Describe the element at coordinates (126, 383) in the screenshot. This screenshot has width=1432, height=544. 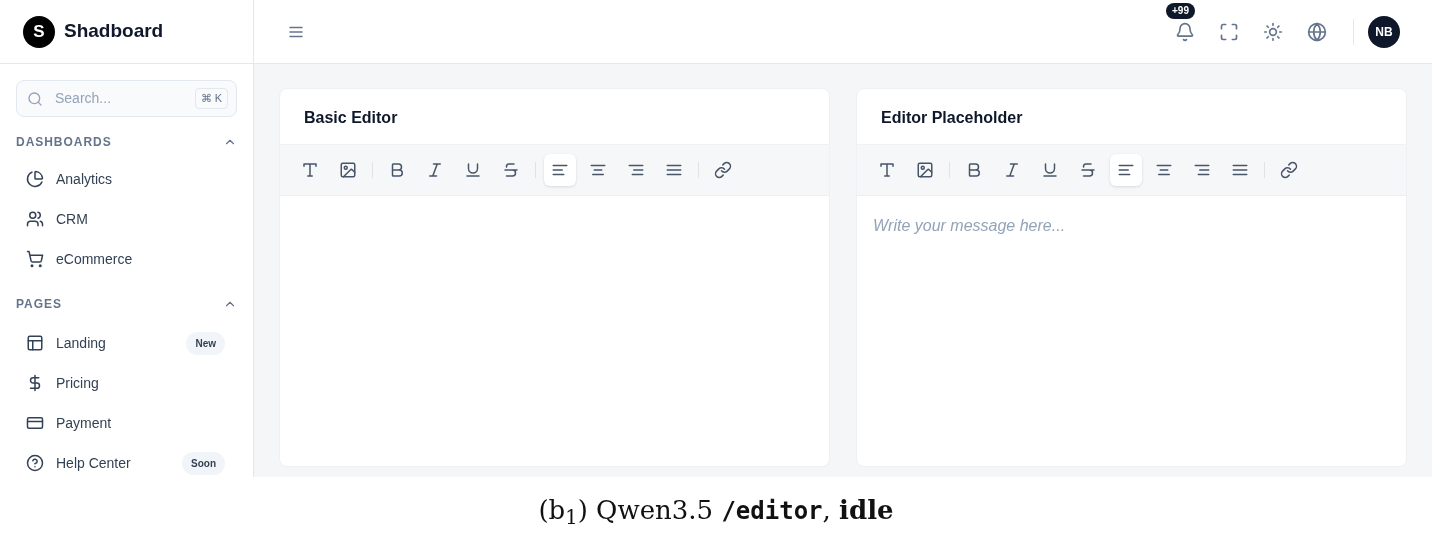
I see `sidebar-item: Pricing` at that location.